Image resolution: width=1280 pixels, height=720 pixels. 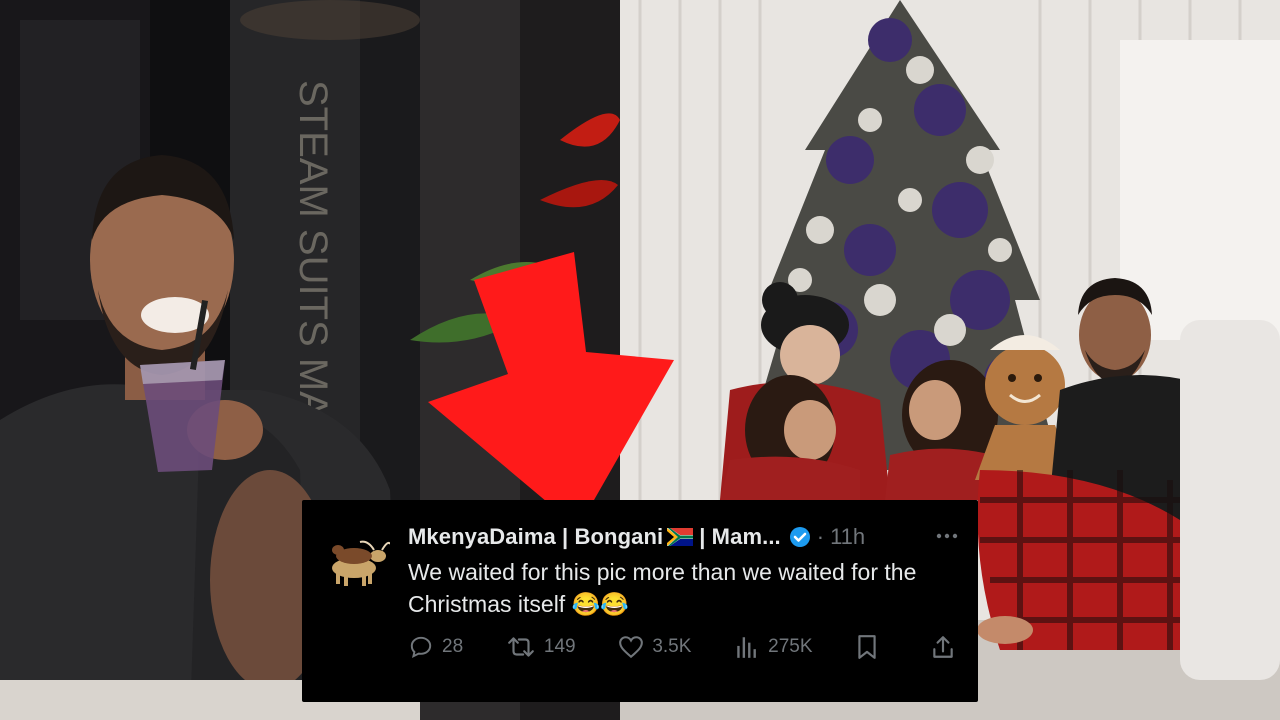 What do you see at coordinates (541, 647) in the screenshot?
I see `retweet-button: 149` at bounding box center [541, 647].